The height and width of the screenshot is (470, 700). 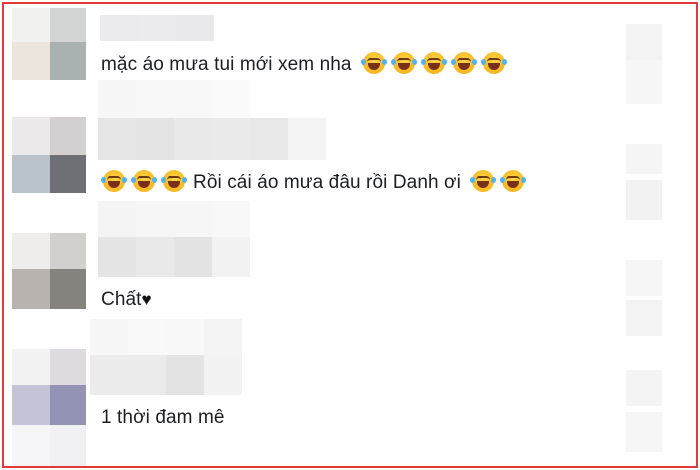 I want to click on comment-body: 1 thời đam mê, so click(x=163, y=417).